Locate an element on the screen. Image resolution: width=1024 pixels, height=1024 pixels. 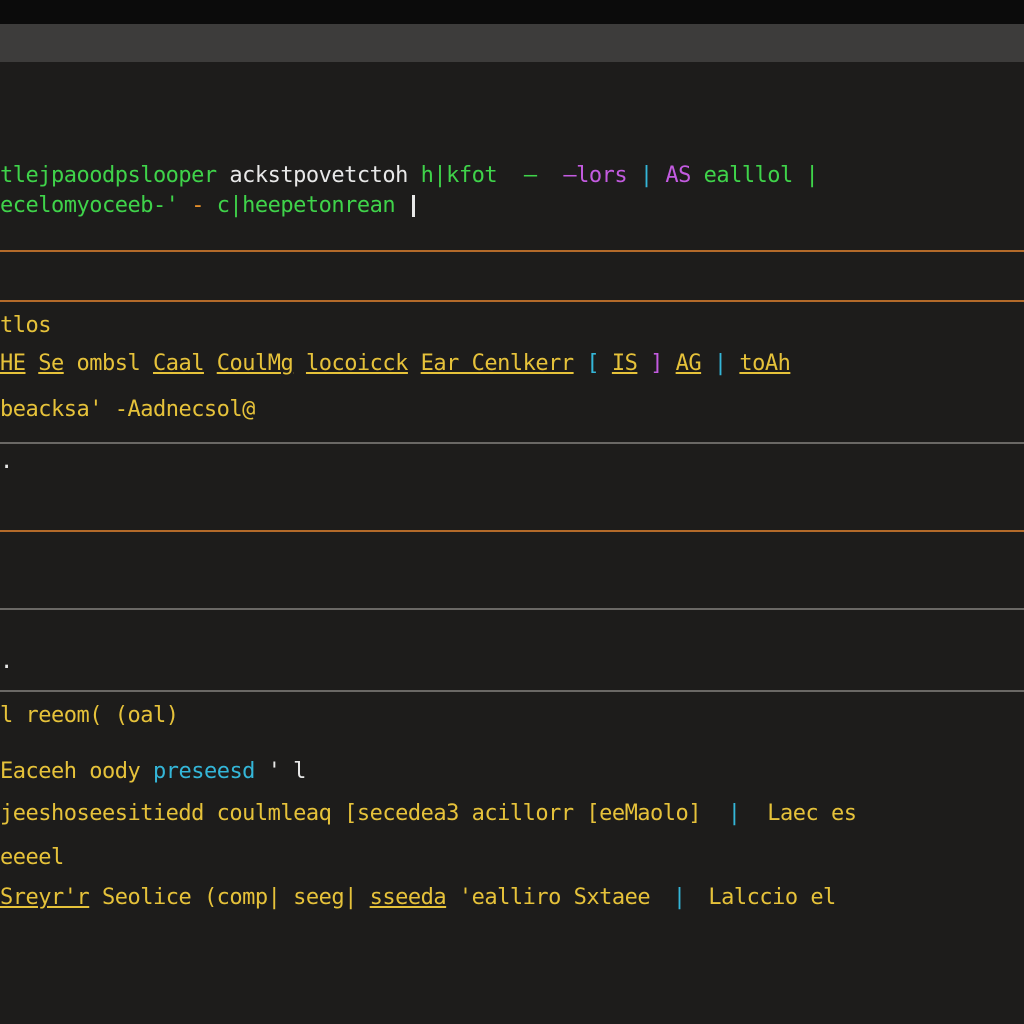
output-token: [ is located at coordinates (593, 363).